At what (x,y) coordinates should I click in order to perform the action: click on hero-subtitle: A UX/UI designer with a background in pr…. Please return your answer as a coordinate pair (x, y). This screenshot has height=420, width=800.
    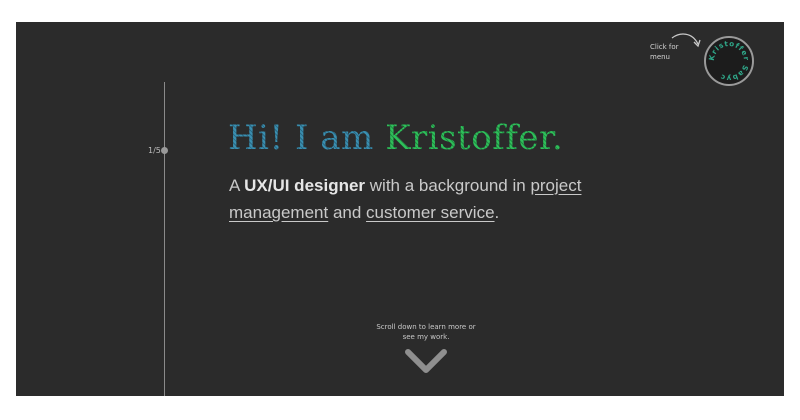
    Looking at the image, I should click on (449, 199).